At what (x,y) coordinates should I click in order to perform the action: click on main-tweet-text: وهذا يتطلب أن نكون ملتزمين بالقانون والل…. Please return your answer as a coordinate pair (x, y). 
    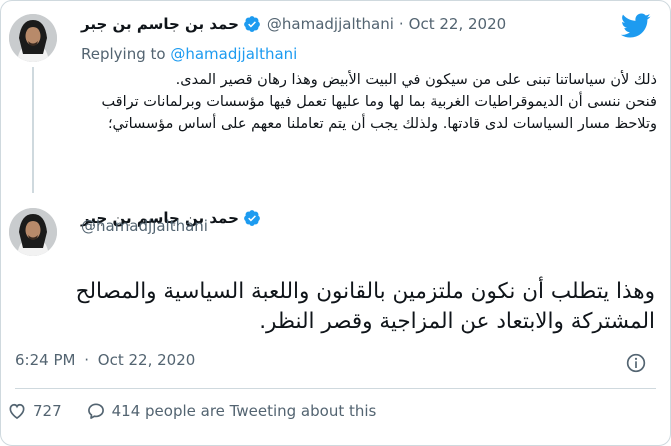
    Looking at the image, I should click on (365, 306).